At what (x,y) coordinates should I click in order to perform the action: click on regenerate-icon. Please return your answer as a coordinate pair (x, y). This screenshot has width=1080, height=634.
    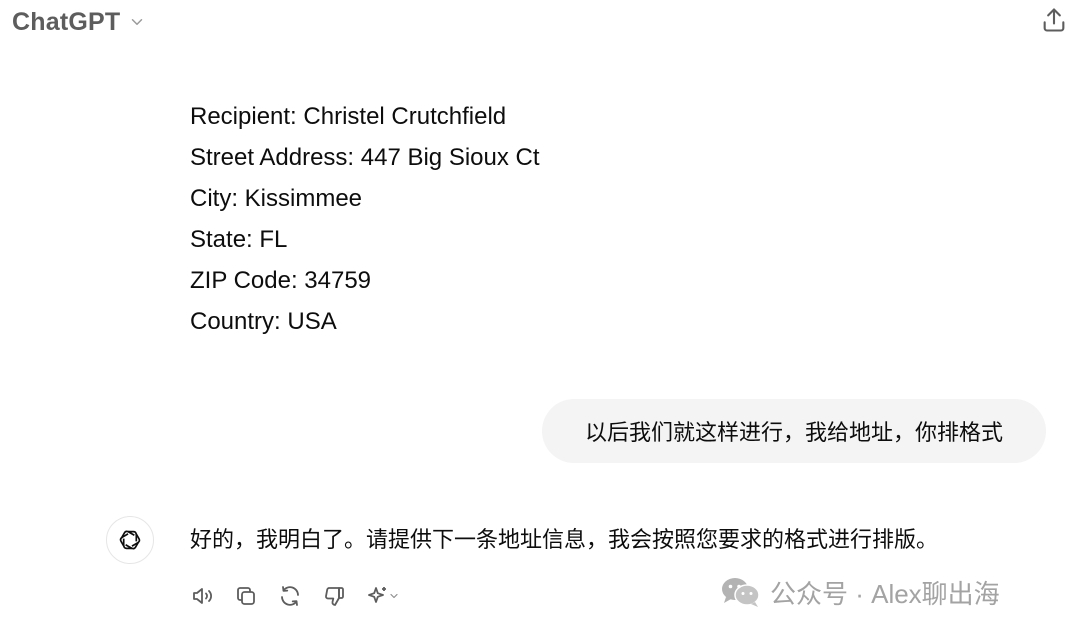
    Looking at the image, I should click on (290, 596).